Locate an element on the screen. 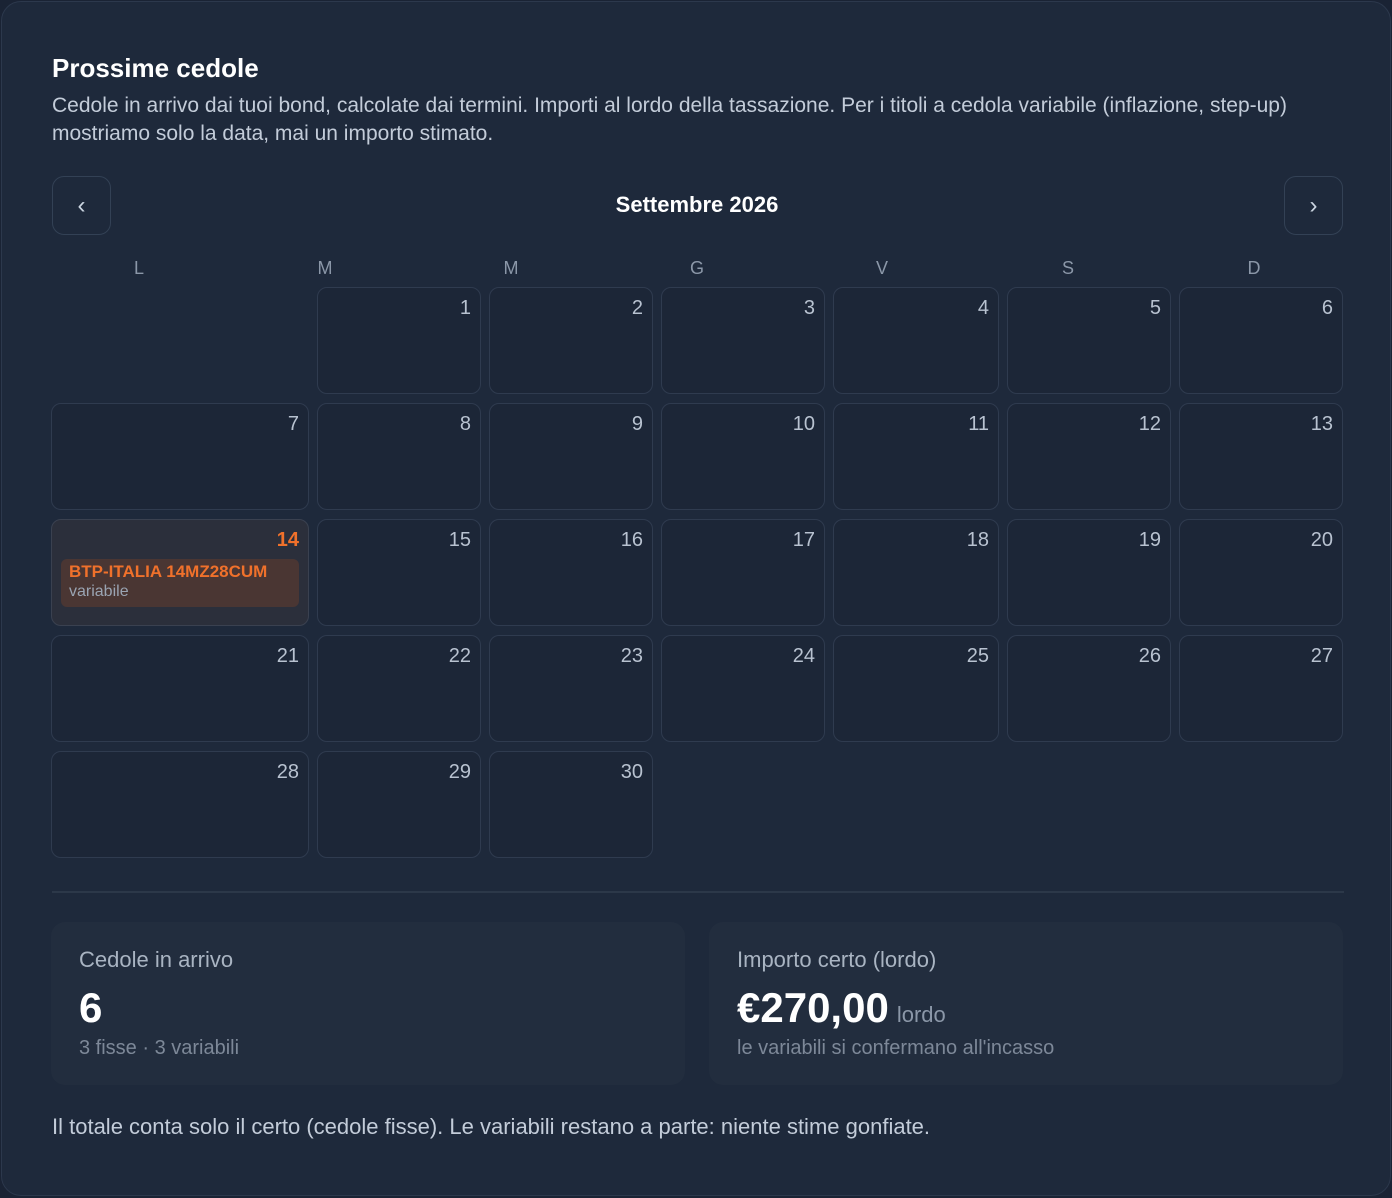  calendar-day-29: 29 is located at coordinates (399, 804).